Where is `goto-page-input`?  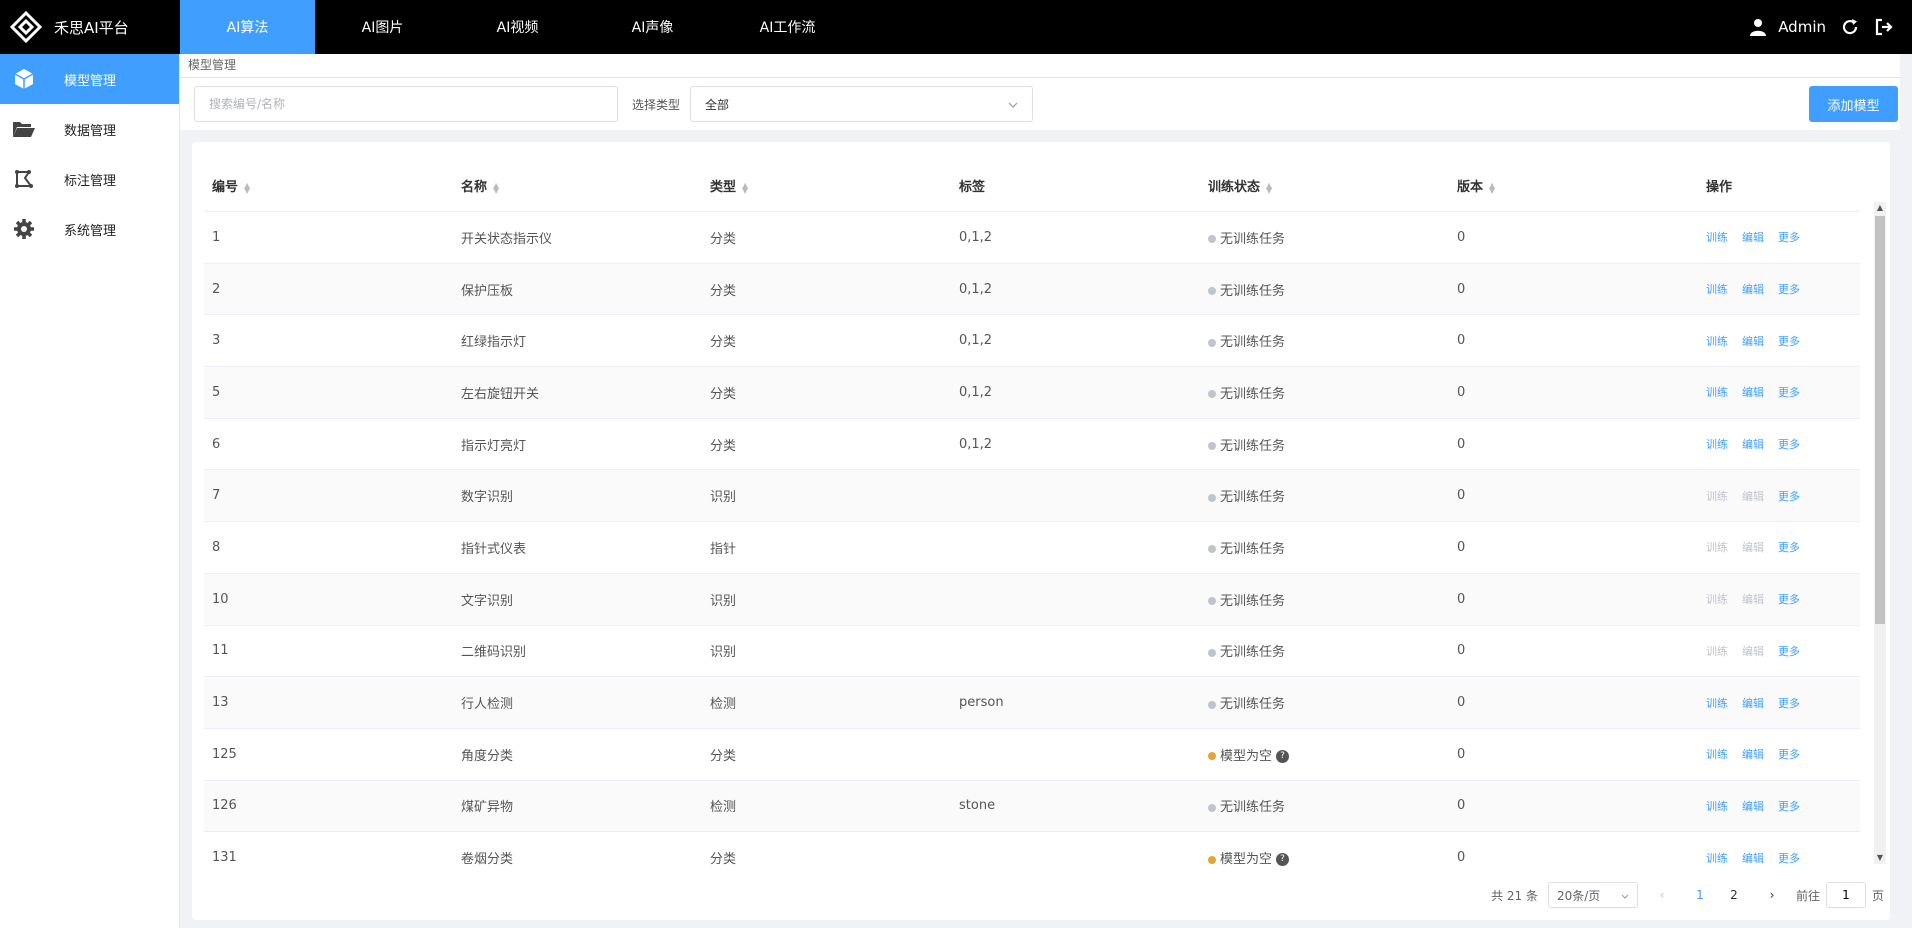 goto-page-input is located at coordinates (1845, 895).